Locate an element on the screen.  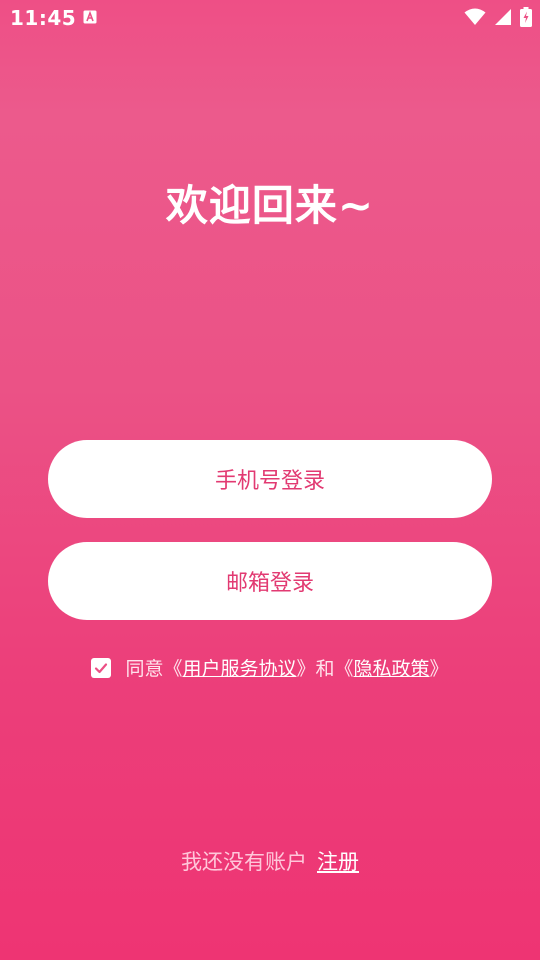
a-notification-icon is located at coordinates (90, 17).